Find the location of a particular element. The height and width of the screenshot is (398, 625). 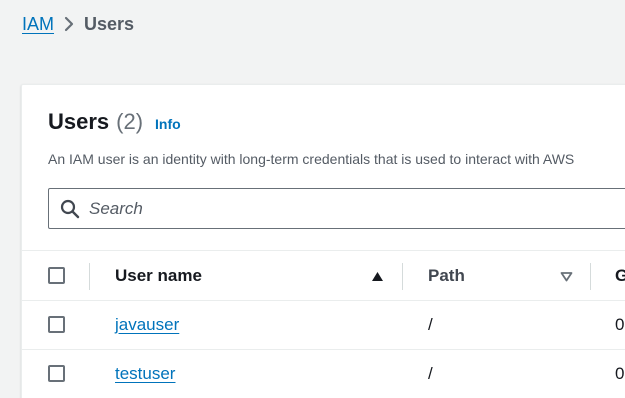

table-header-row: User name Path G is located at coordinates (323, 275).